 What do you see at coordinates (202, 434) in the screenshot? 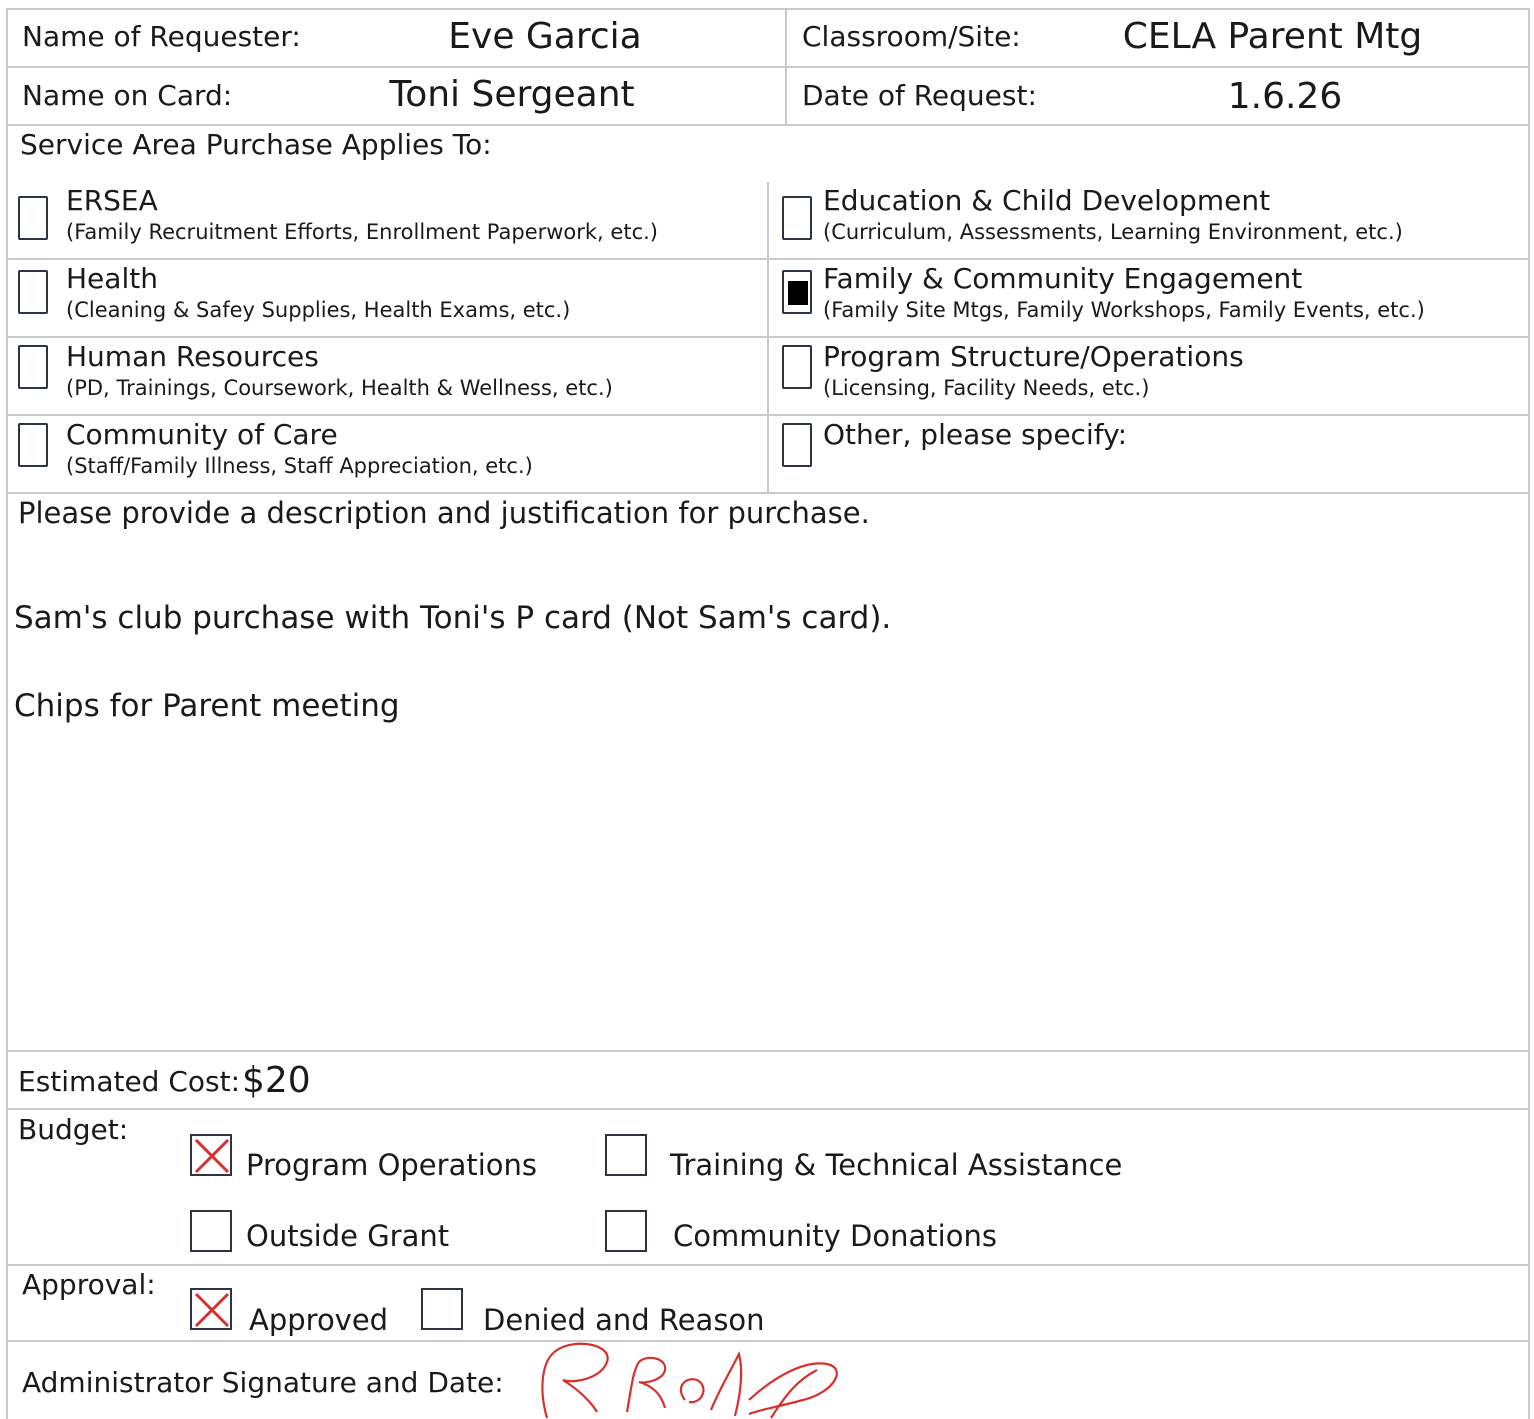
I see `community-of-care-title: Community of Care` at bounding box center [202, 434].